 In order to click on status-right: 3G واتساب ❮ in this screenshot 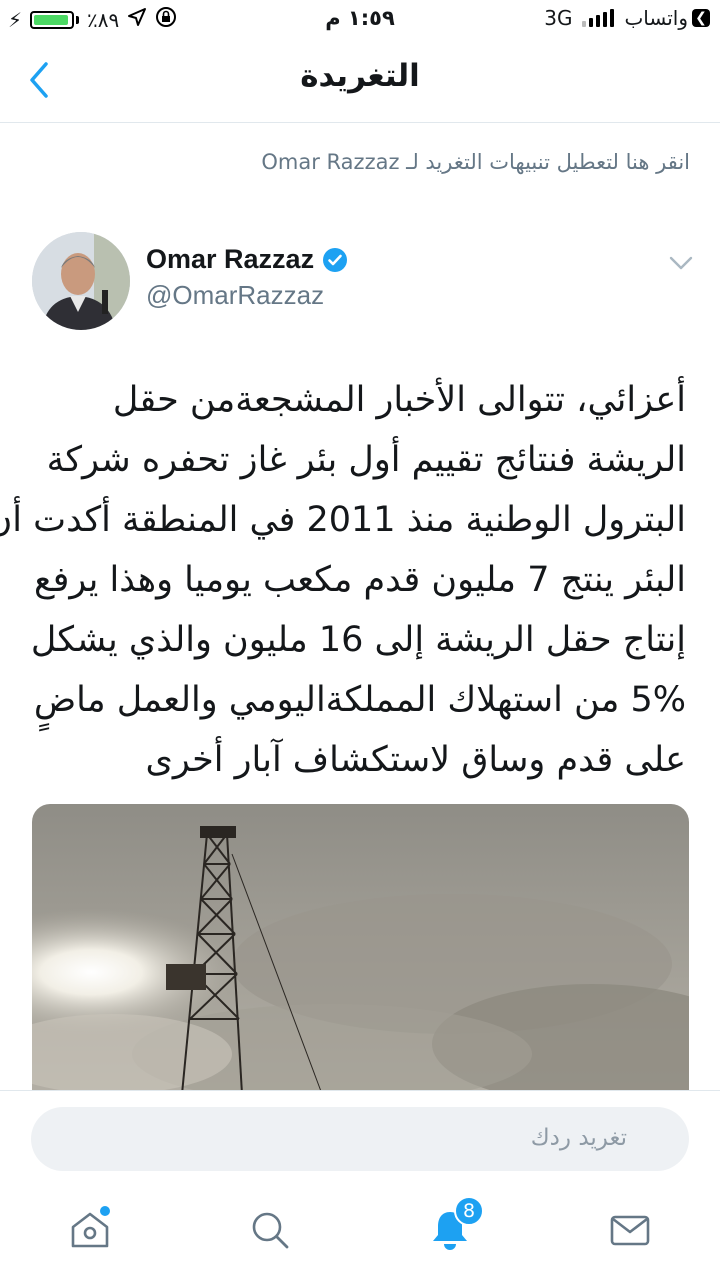, I will do `click(627, 18)`.